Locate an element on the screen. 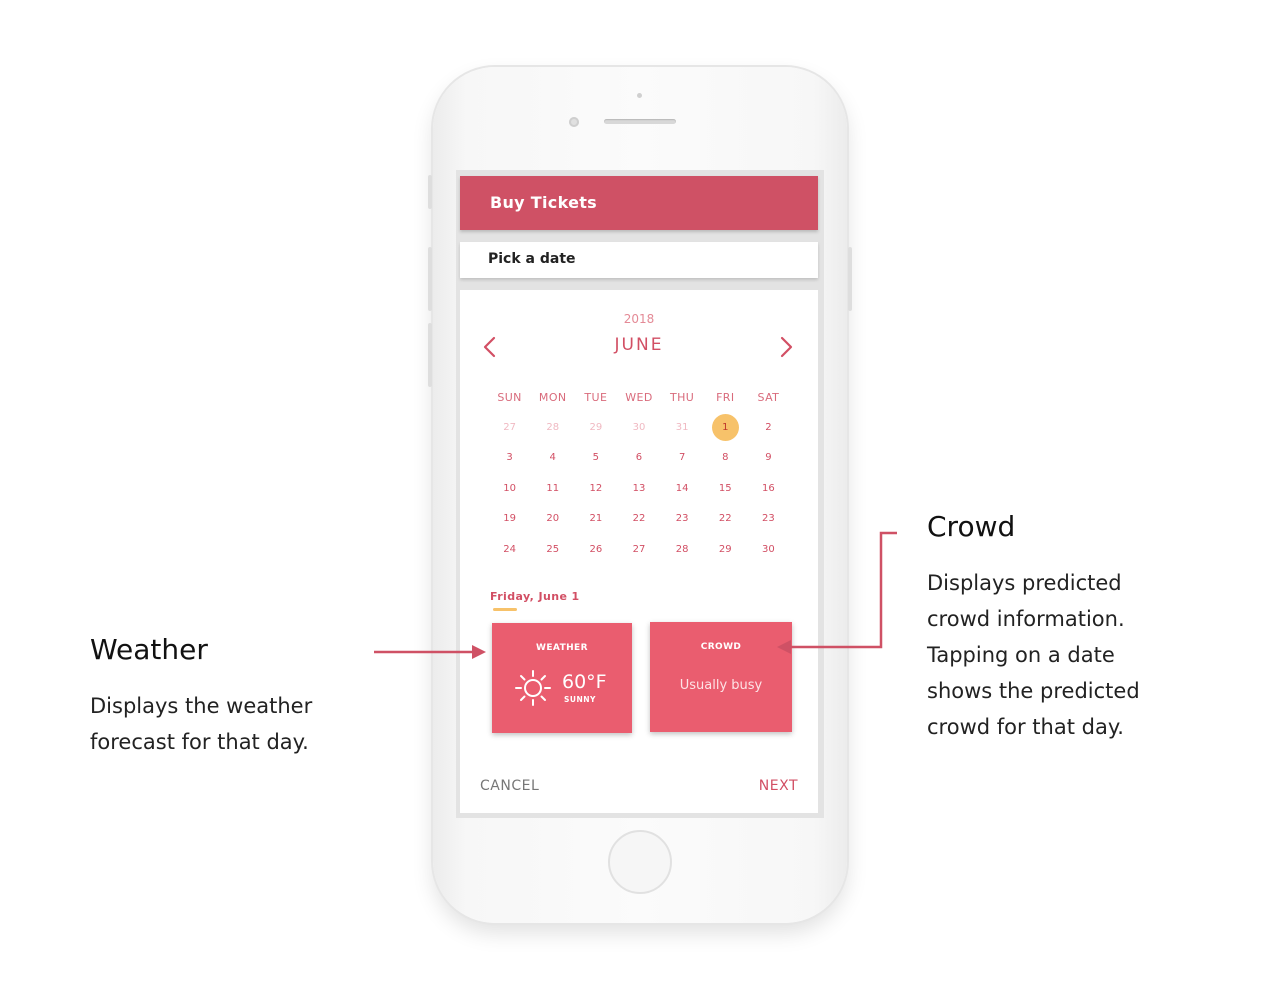  crowd-annotation-title: Crowd is located at coordinates (971, 526).